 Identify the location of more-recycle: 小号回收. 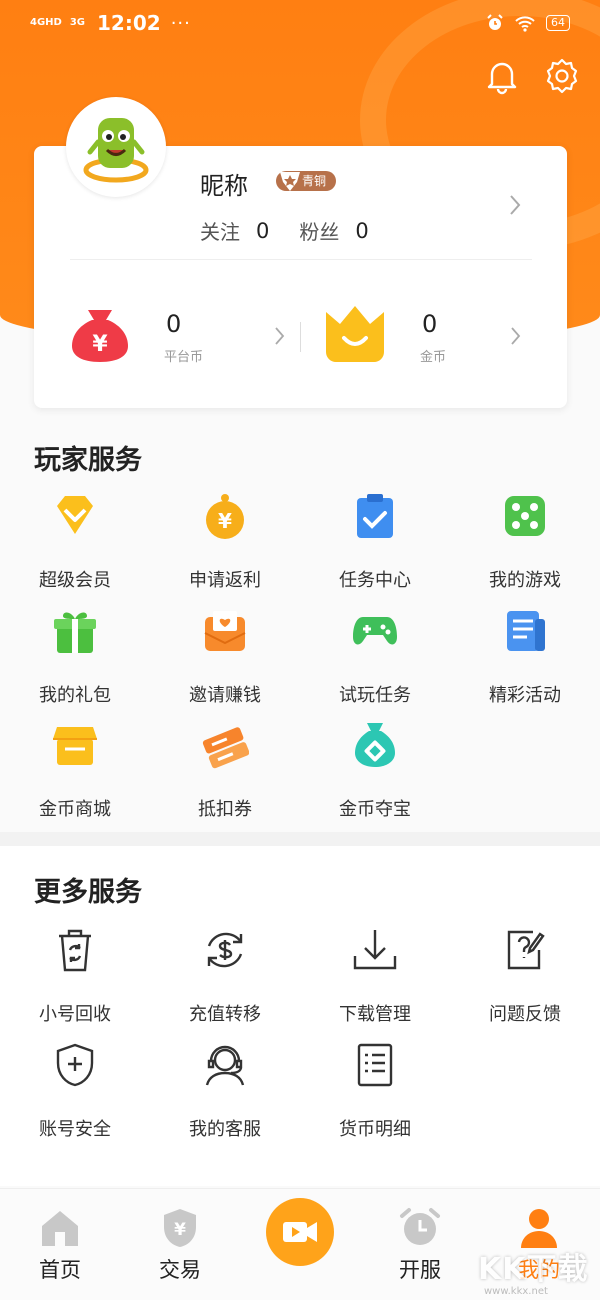
(75, 976).